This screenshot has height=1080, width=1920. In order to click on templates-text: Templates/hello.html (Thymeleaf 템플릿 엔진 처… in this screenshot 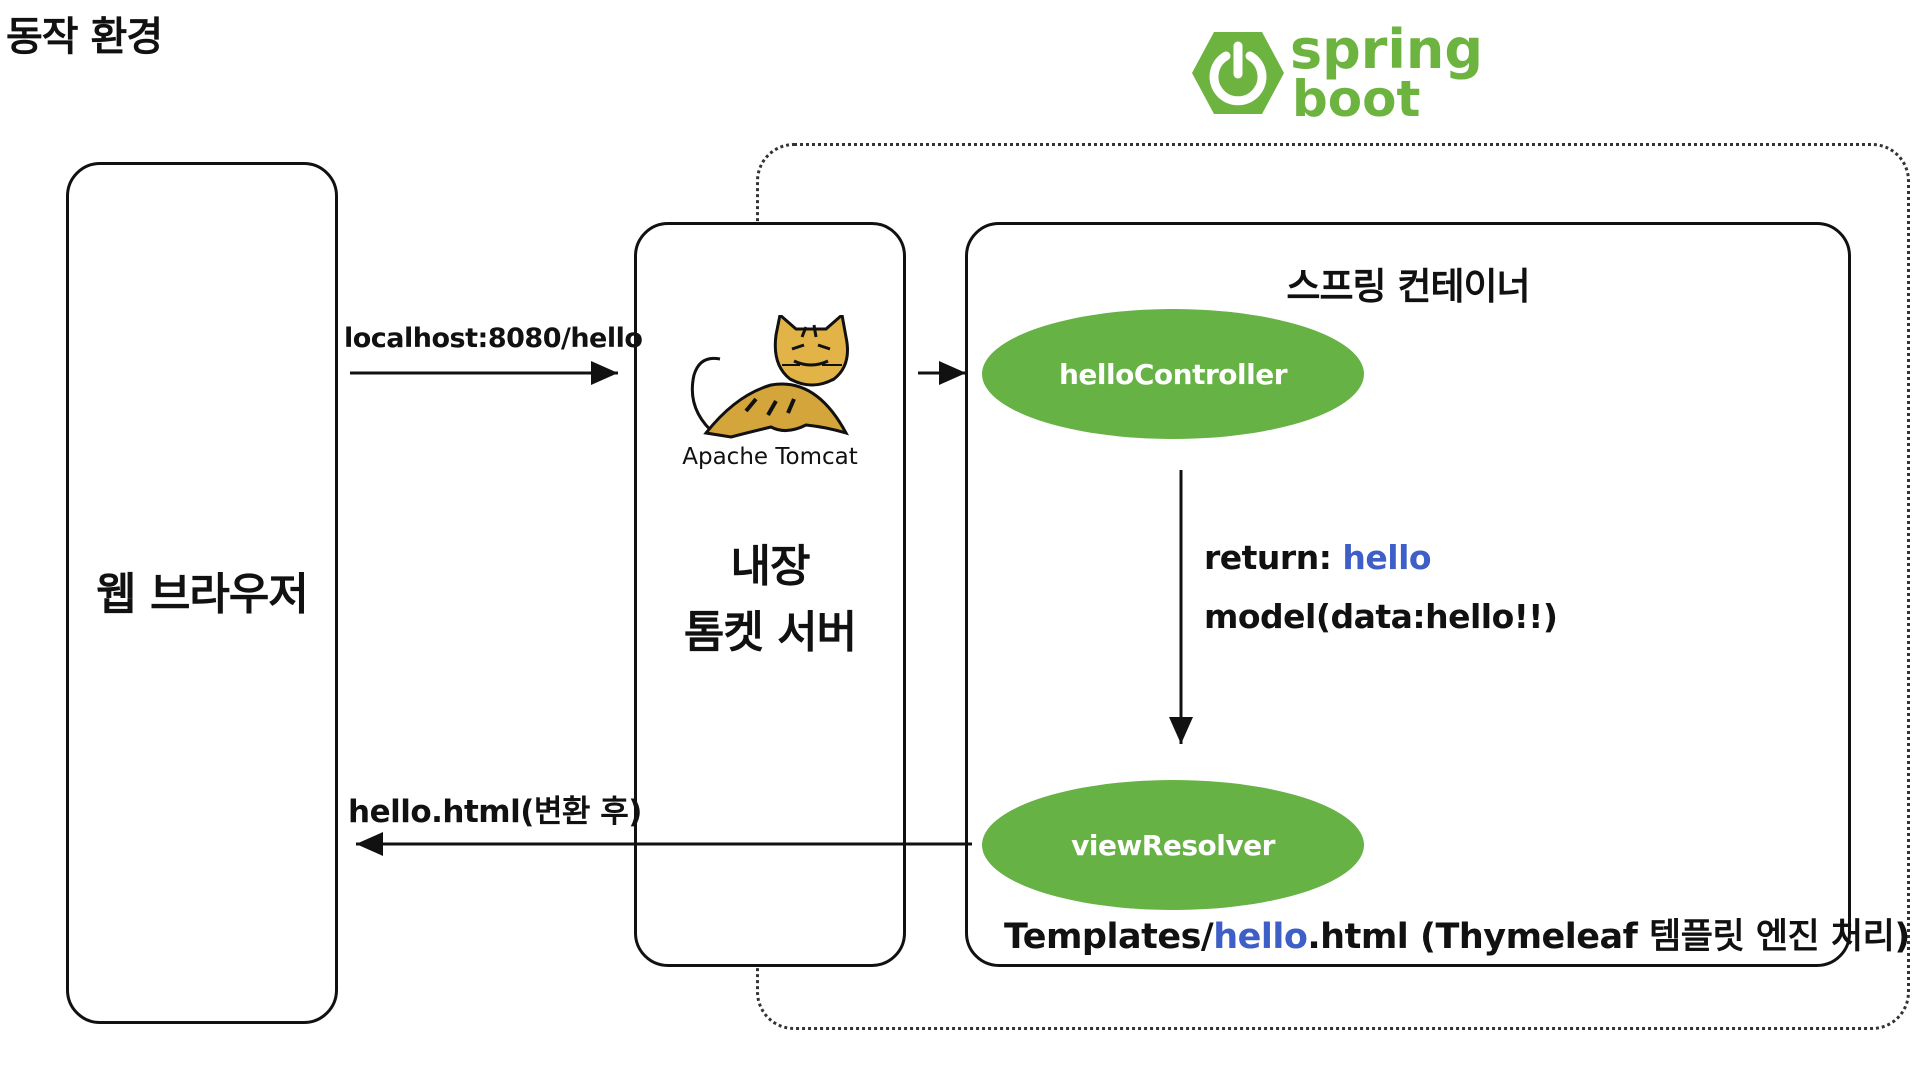, I will do `click(1457, 933)`.